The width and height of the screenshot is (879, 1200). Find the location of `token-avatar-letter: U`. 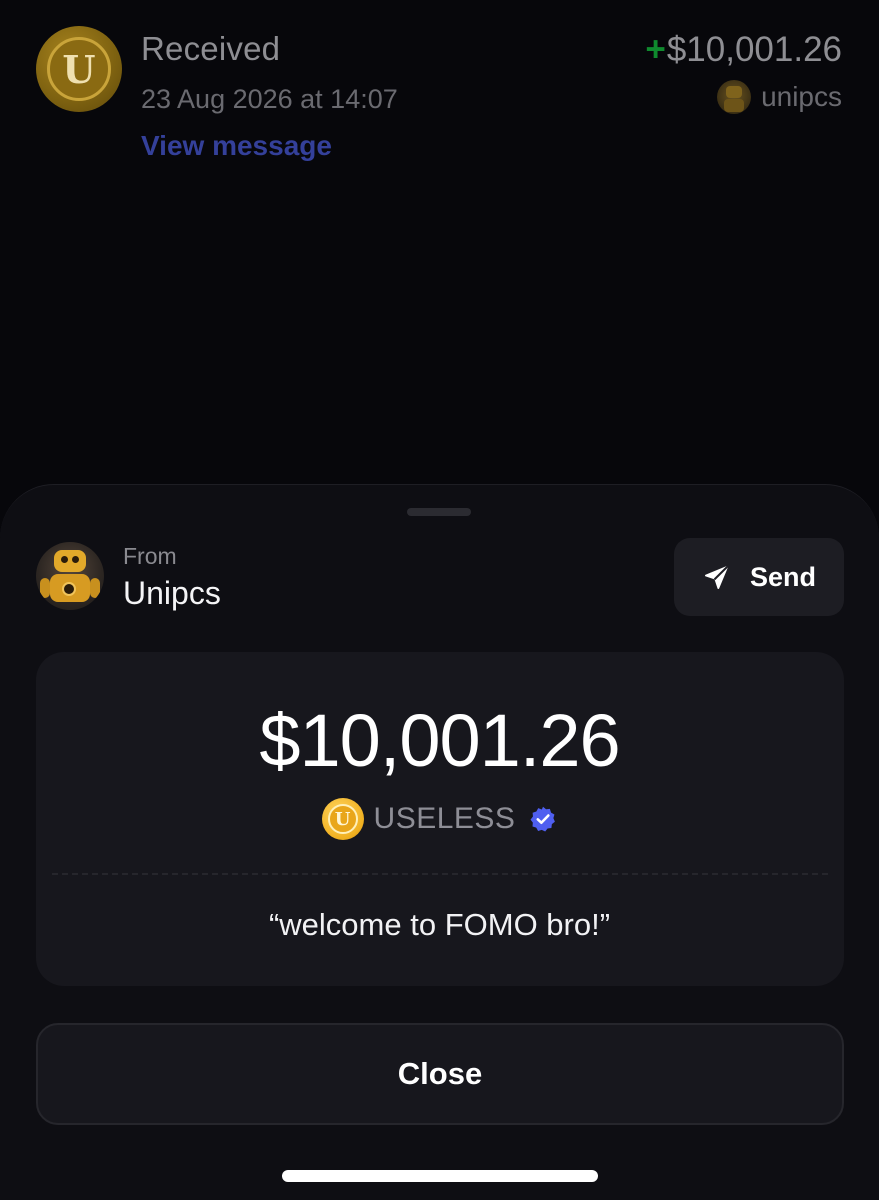

token-avatar-letter: U is located at coordinates (79, 69).